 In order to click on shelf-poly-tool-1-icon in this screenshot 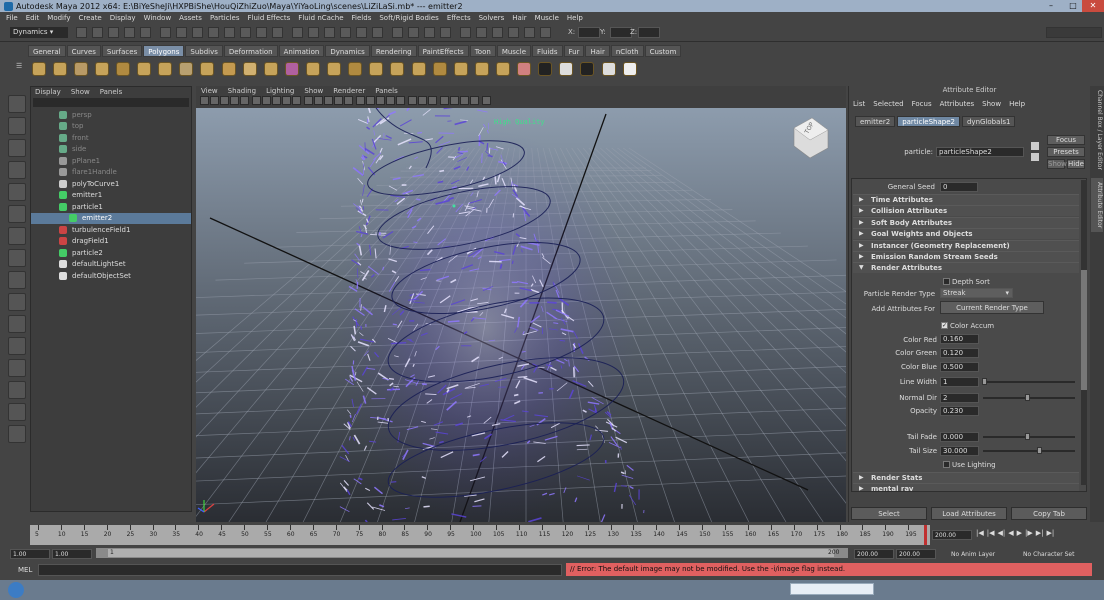, I will do `click(38, 69)`.